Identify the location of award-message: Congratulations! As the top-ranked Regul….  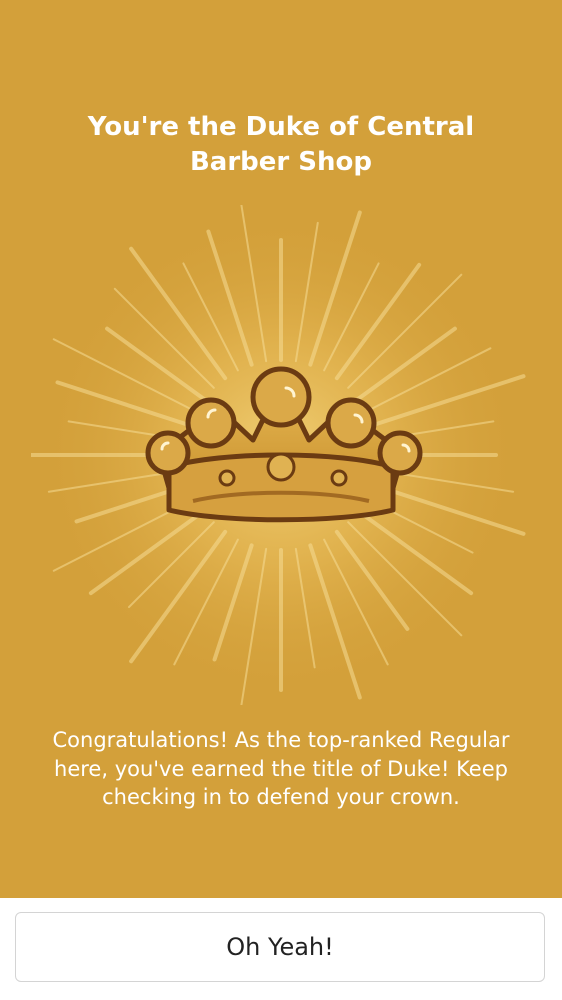
(281, 768).